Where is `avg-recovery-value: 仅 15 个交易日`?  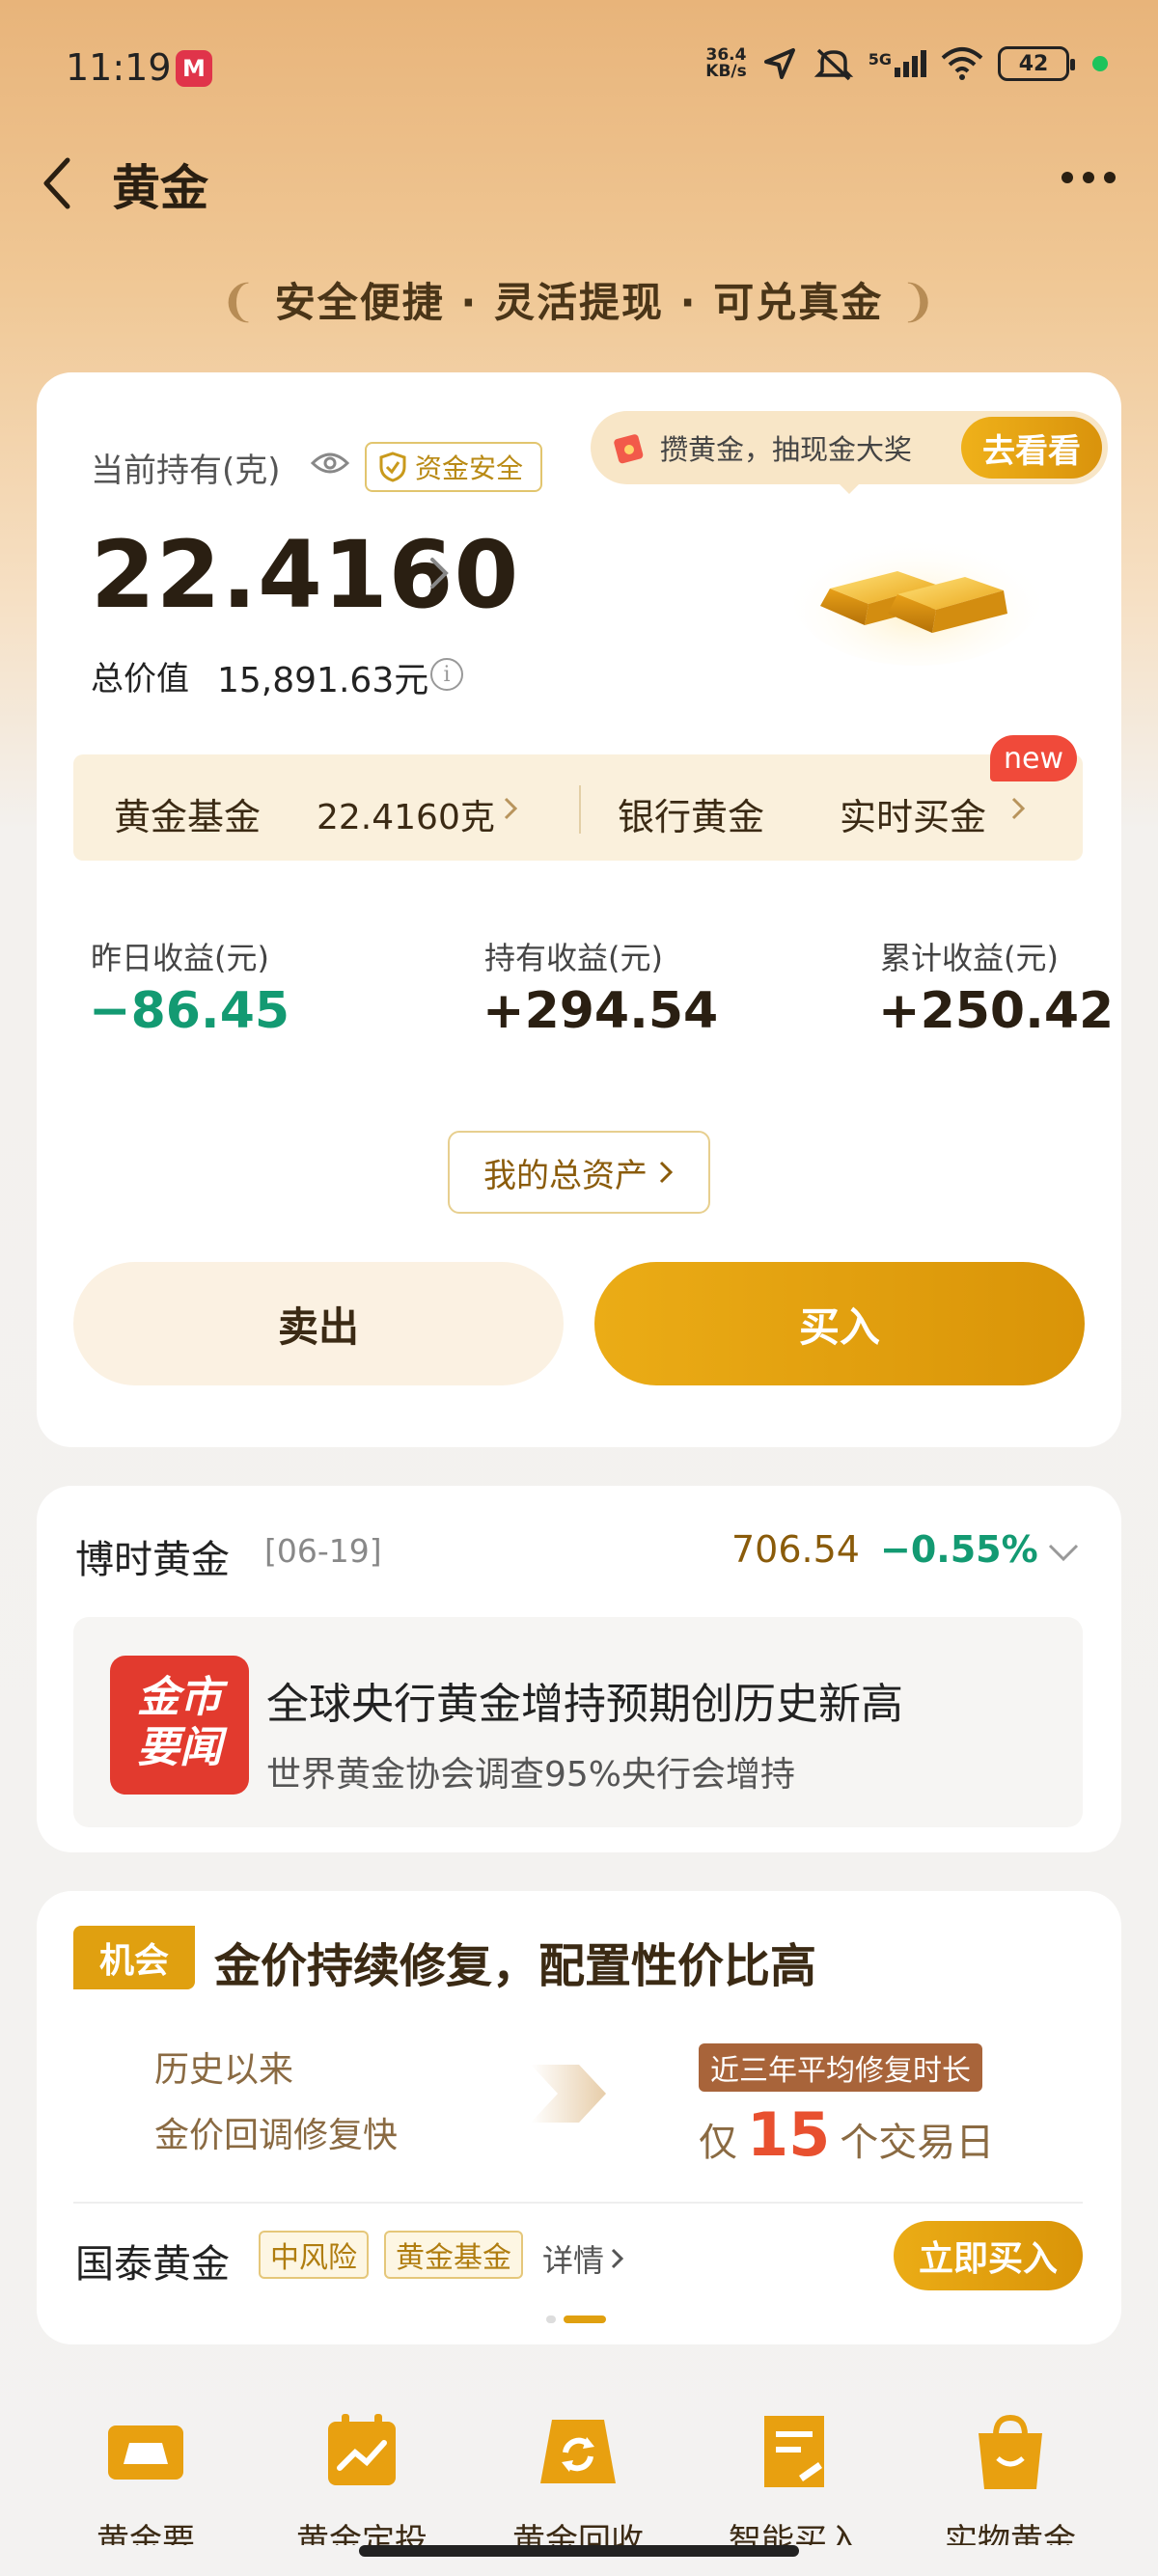 avg-recovery-value: 仅 15 个交易日 is located at coordinates (847, 2134).